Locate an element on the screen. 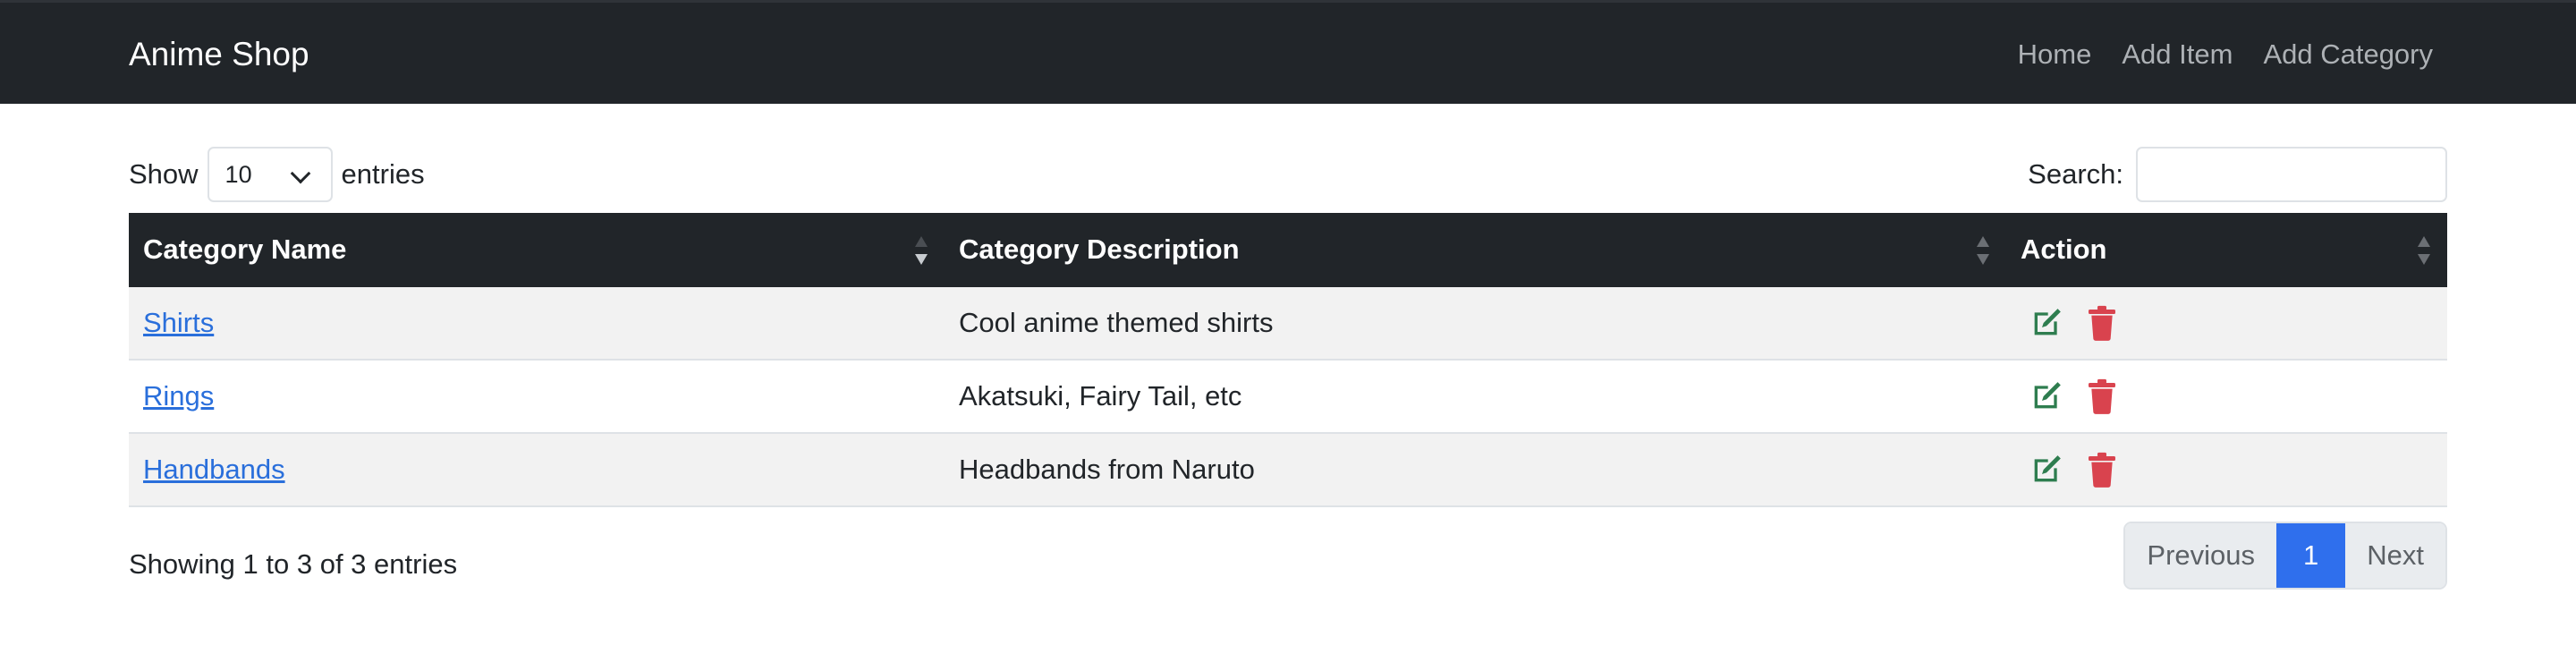 This screenshot has height=645, width=2576. cell-category-name: Rings is located at coordinates (537, 397).